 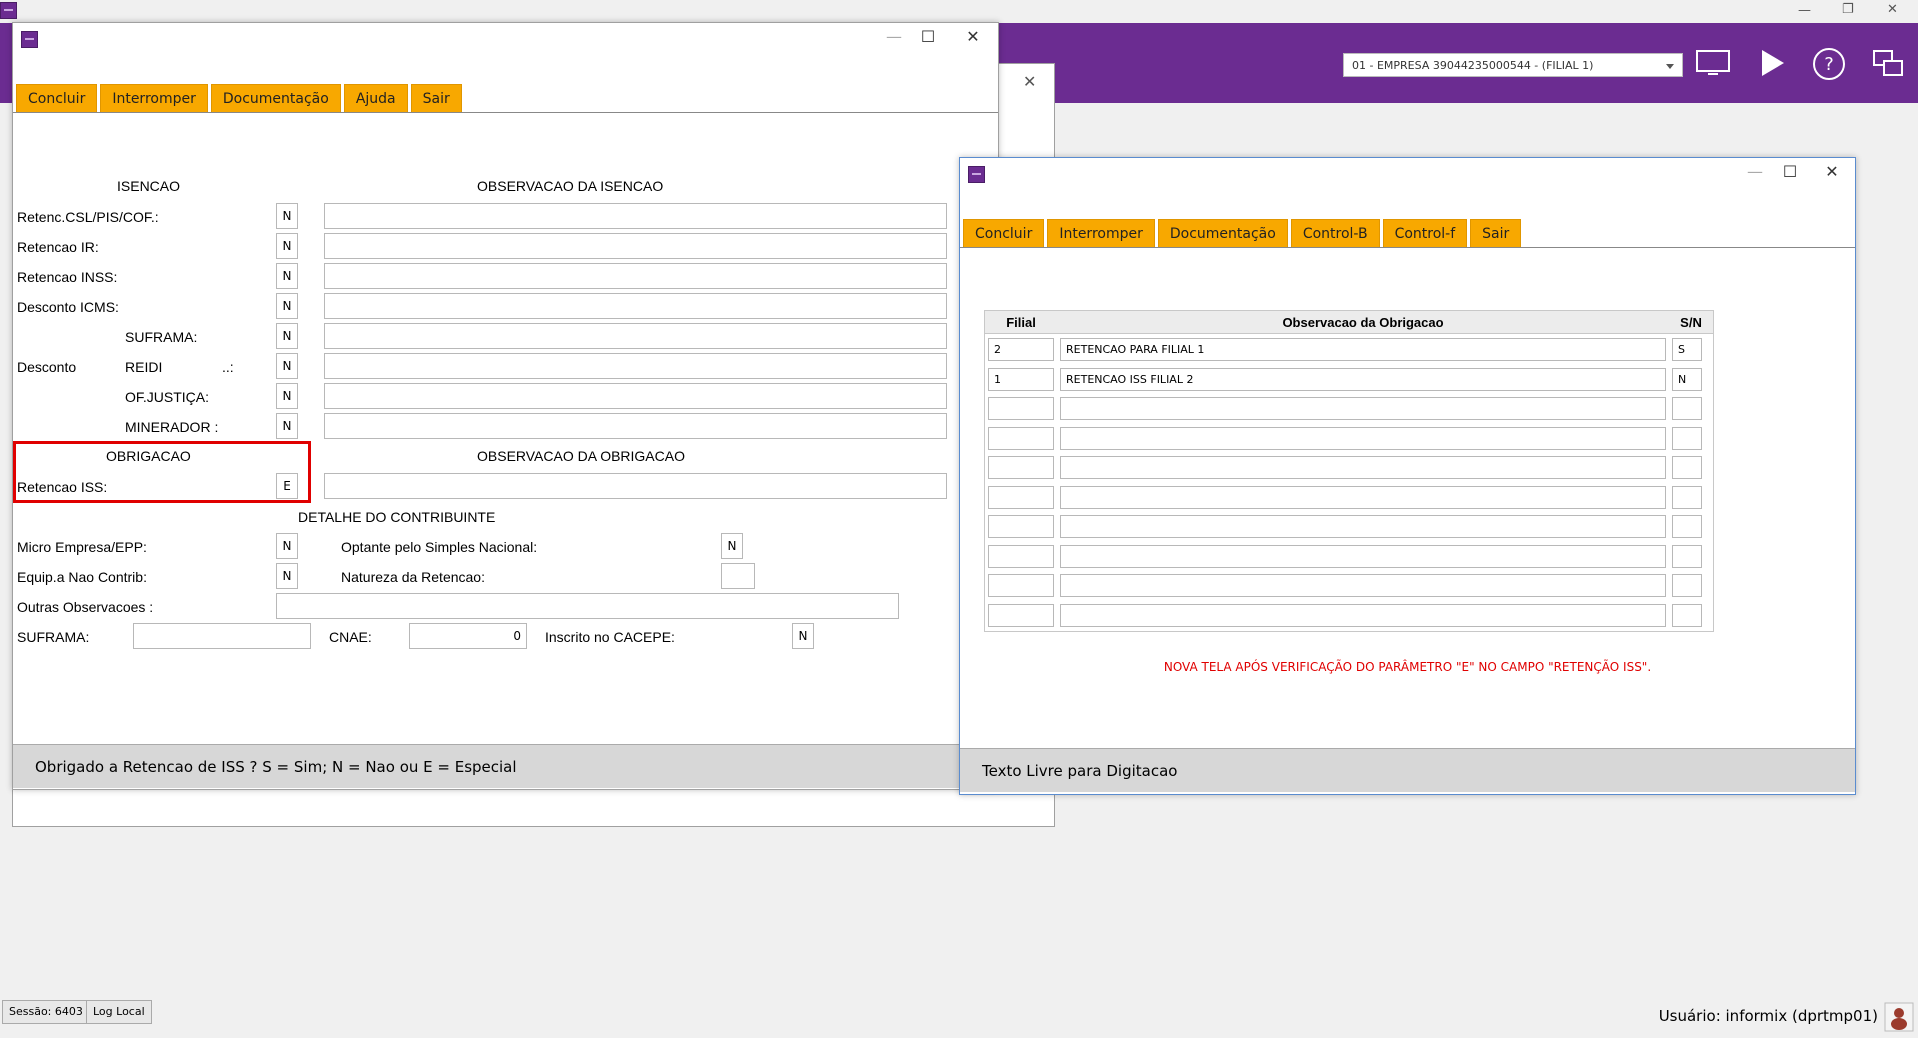 I want to click on natureza-field, so click(x=738, y=576).